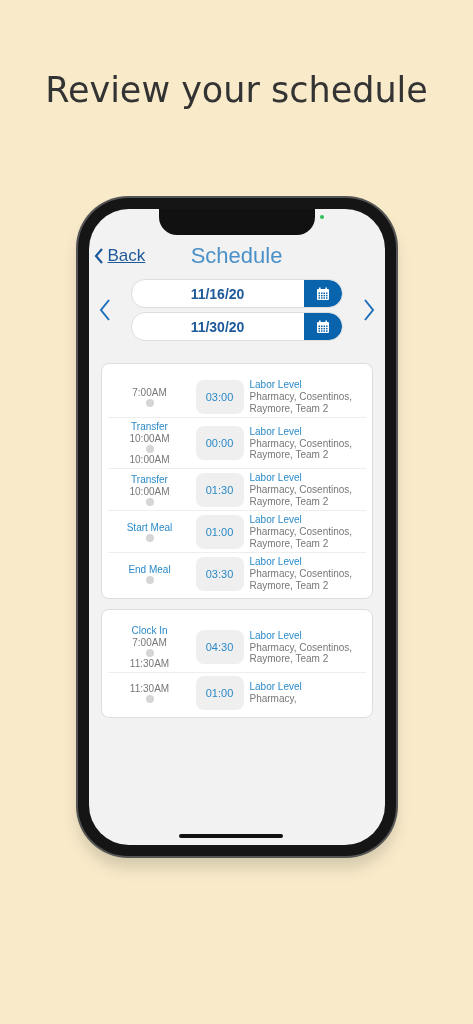  Describe the element at coordinates (219, 443) in the screenshot. I see `duration-badge: 00:00` at that location.